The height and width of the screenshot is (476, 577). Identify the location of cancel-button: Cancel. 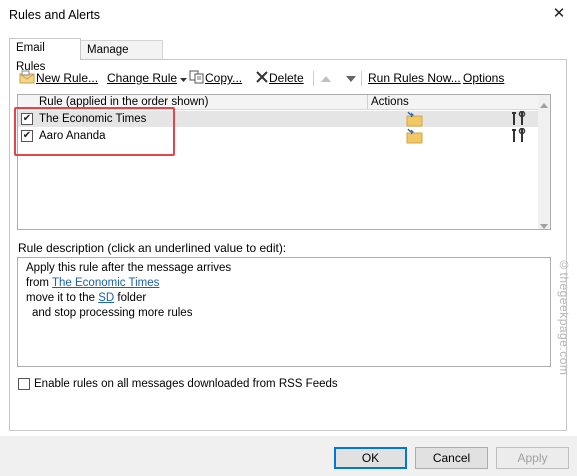
(451, 458).